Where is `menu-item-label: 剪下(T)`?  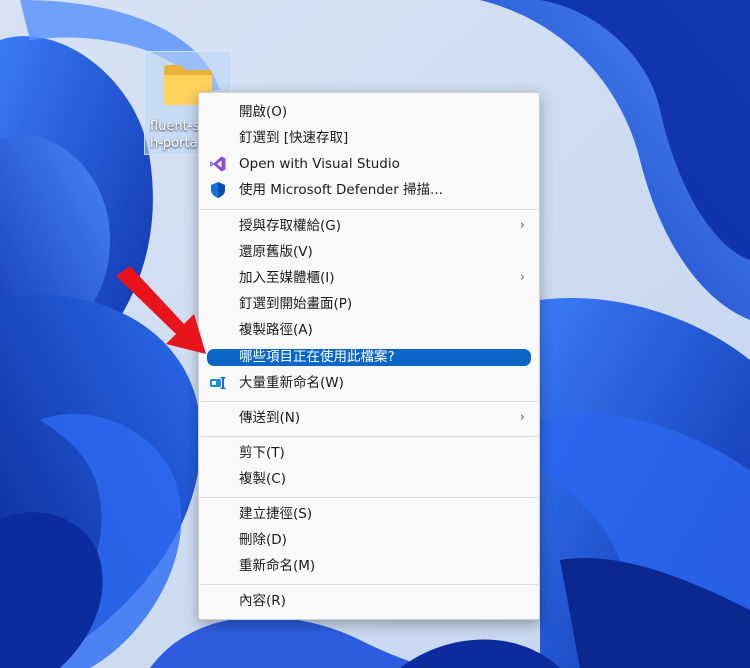
menu-item-label: 剪下(T) is located at coordinates (262, 453).